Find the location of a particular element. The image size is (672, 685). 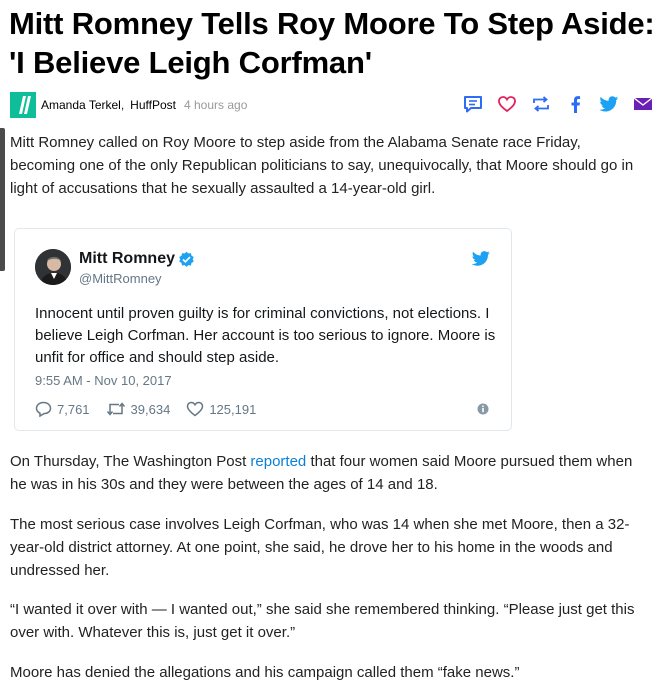

comment-icon is located at coordinates (473, 104).